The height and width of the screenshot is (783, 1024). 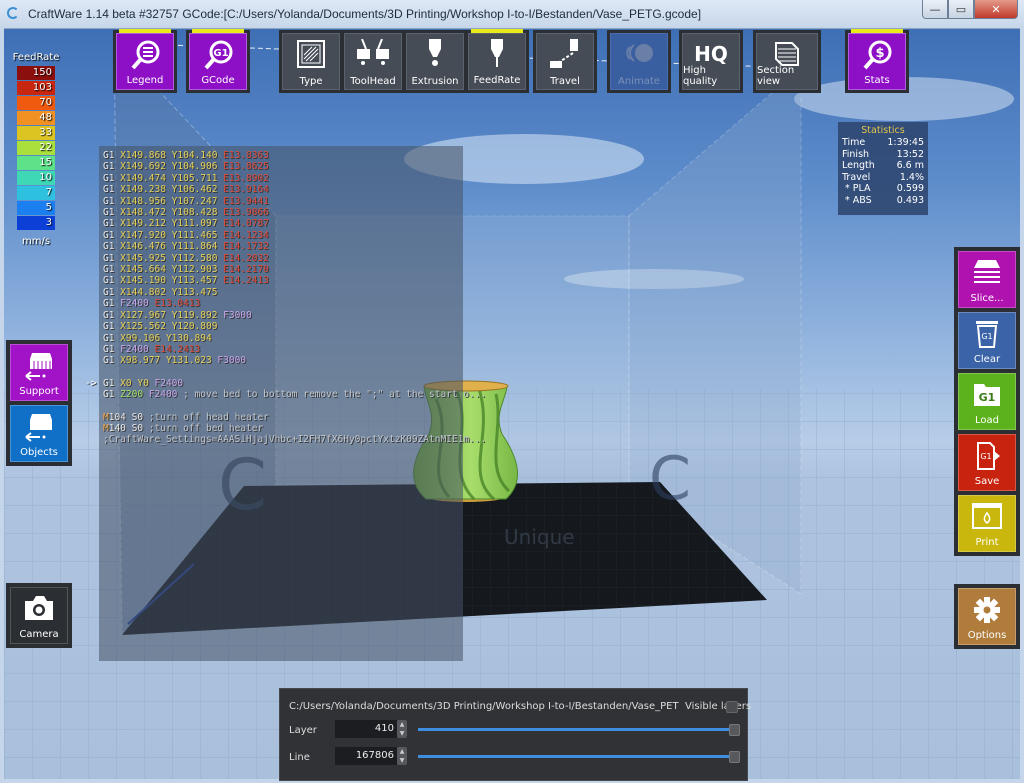 I want to click on load-button: G1 Load, so click(x=987, y=401).